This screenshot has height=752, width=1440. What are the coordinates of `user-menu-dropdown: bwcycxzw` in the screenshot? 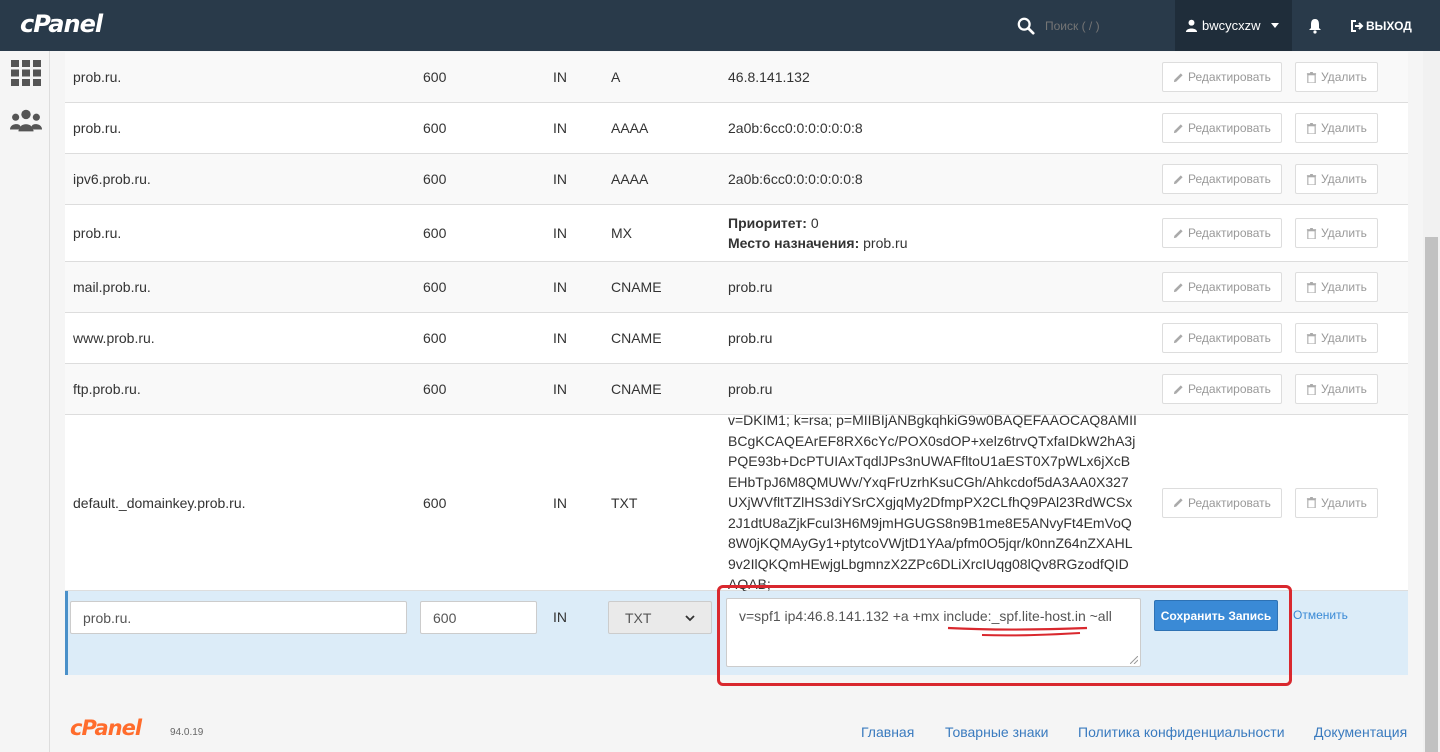 It's located at (1233, 25).